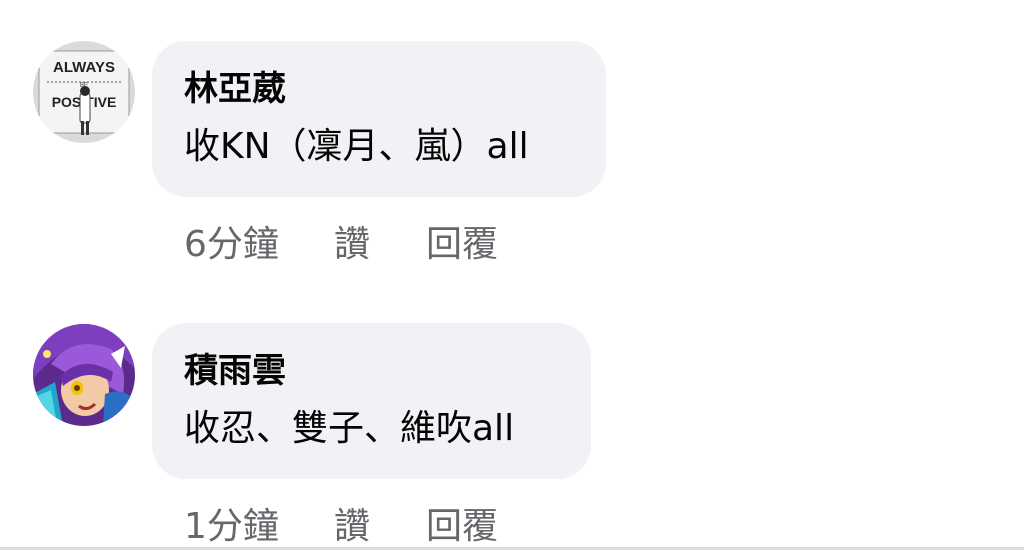 The height and width of the screenshot is (550, 1024). I want to click on avatar-image, so click(84, 375).